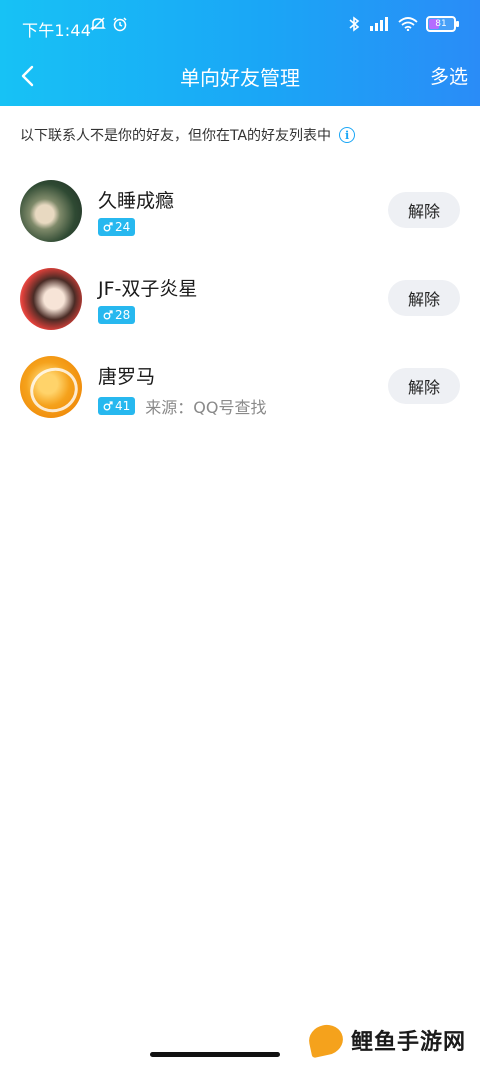 The image size is (480, 1067). What do you see at coordinates (347, 135) in the screenshot?
I see `info-icon: i` at bounding box center [347, 135].